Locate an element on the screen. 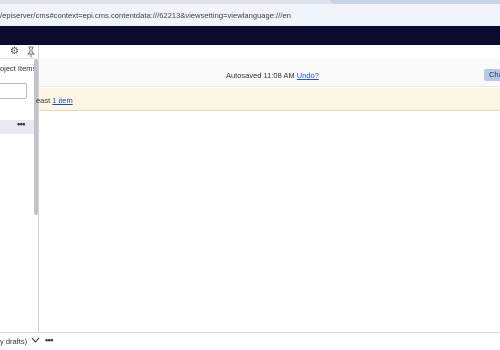  notification-text: east 1 item is located at coordinates (54, 100).